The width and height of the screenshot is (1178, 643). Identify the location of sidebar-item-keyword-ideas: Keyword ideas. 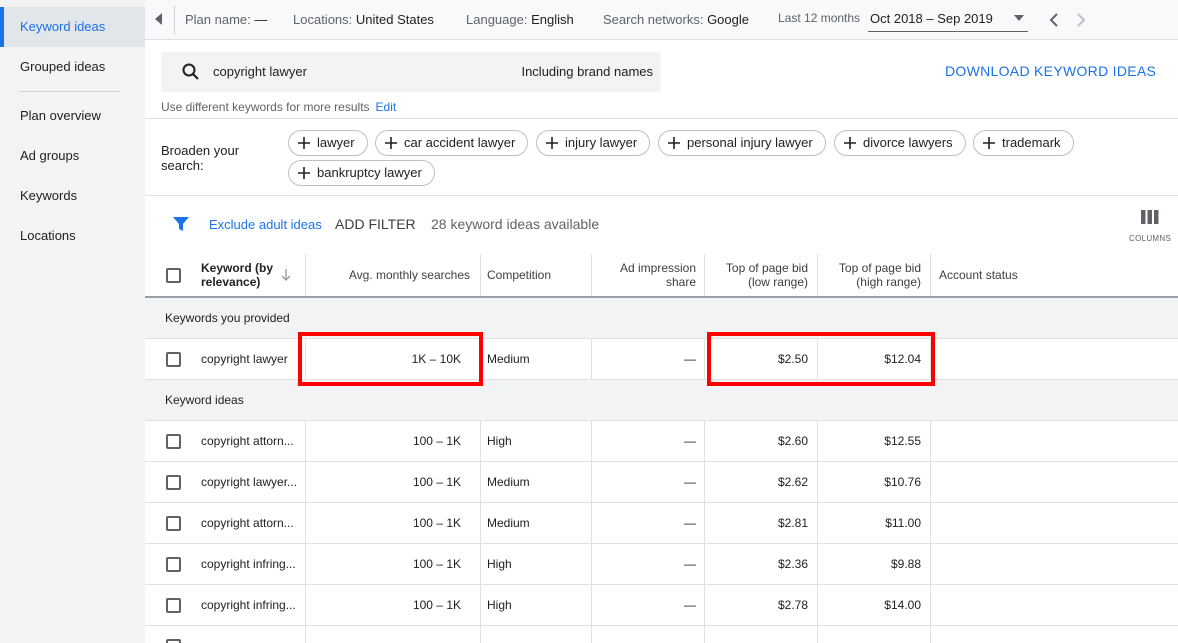
(72, 27).